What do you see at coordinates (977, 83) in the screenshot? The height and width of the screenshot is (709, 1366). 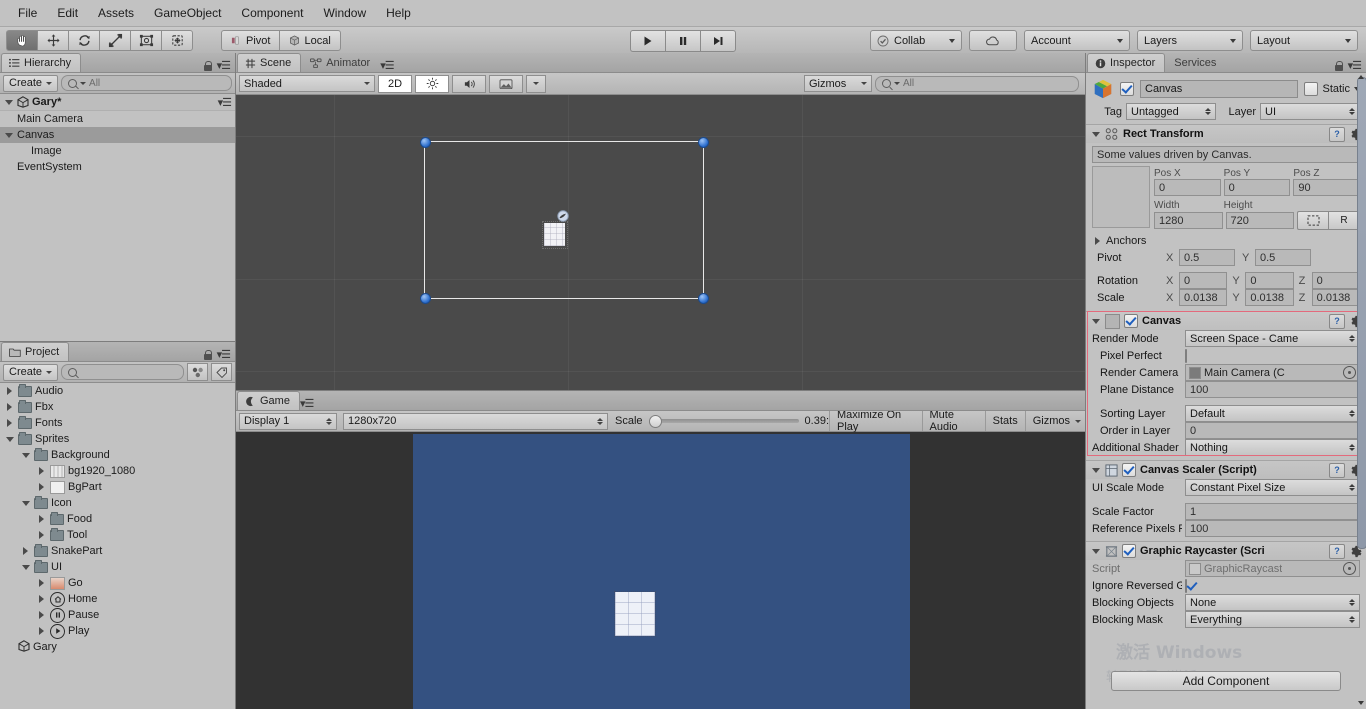 I see `scene-search-input: All` at bounding box center [977, 83].